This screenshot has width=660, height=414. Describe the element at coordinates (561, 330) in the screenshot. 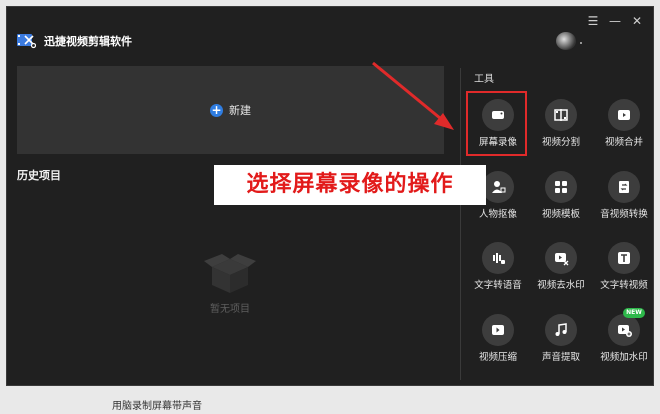

I see `audio-extract-icon` at that location.